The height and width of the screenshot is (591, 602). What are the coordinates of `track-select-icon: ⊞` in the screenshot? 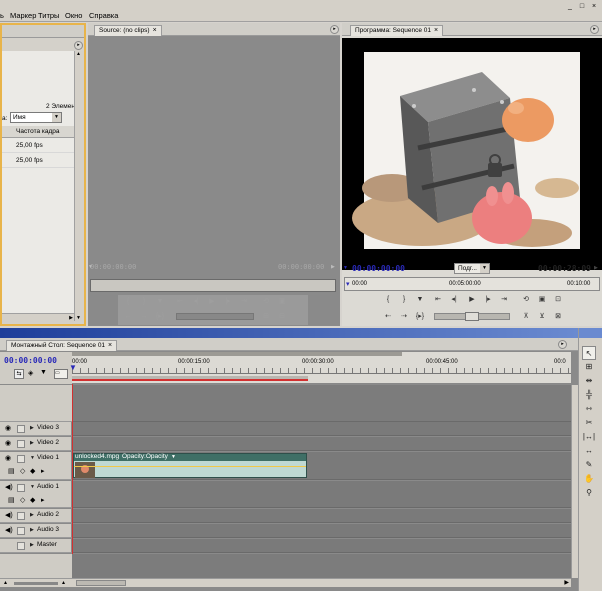 It's located at (589, 367).